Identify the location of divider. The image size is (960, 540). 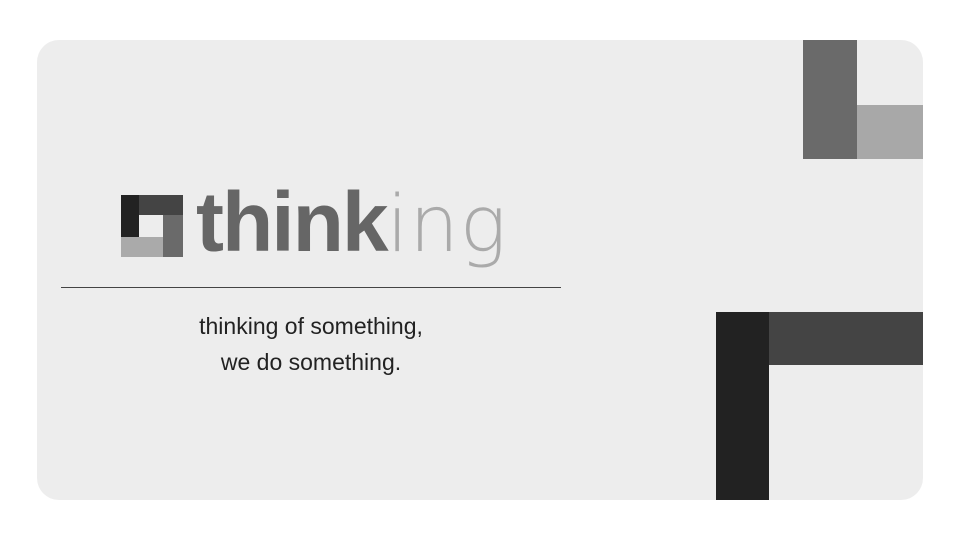
(311, 287).